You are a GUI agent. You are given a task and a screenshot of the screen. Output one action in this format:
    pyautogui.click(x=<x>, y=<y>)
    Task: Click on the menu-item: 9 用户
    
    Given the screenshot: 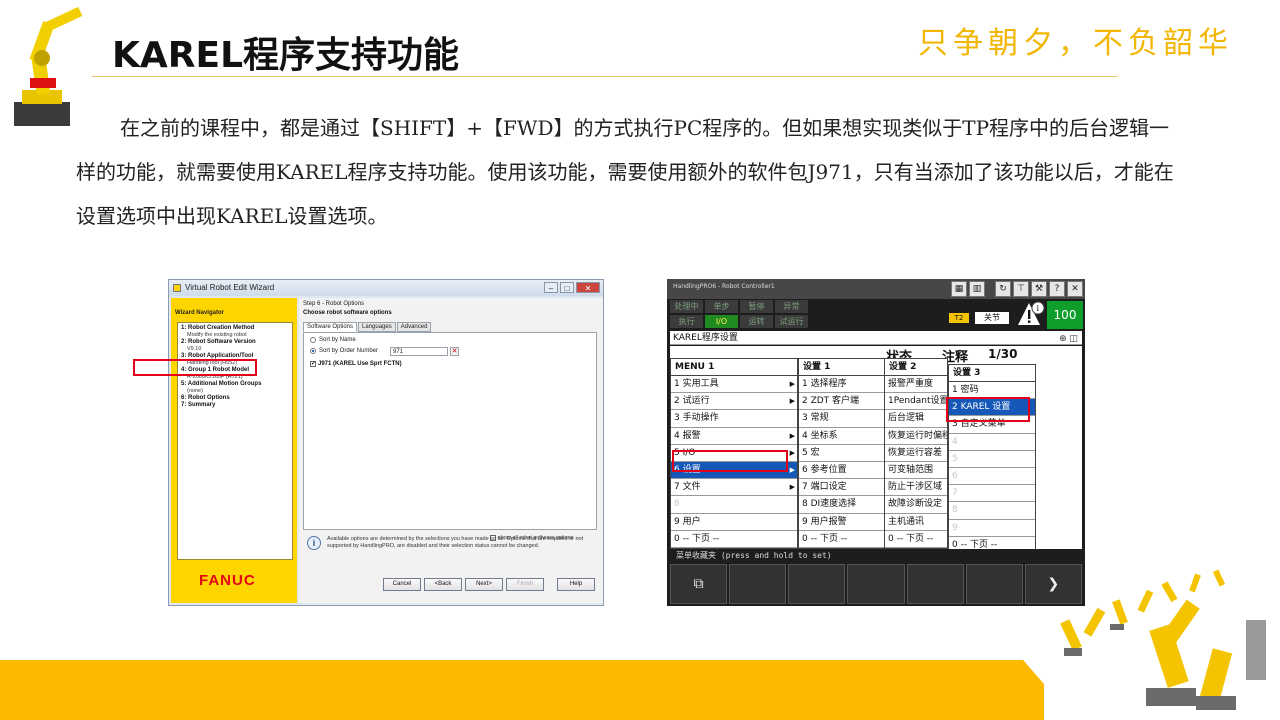 What is the action you would take?
    pyautogui.click(x=734, y=522)
    